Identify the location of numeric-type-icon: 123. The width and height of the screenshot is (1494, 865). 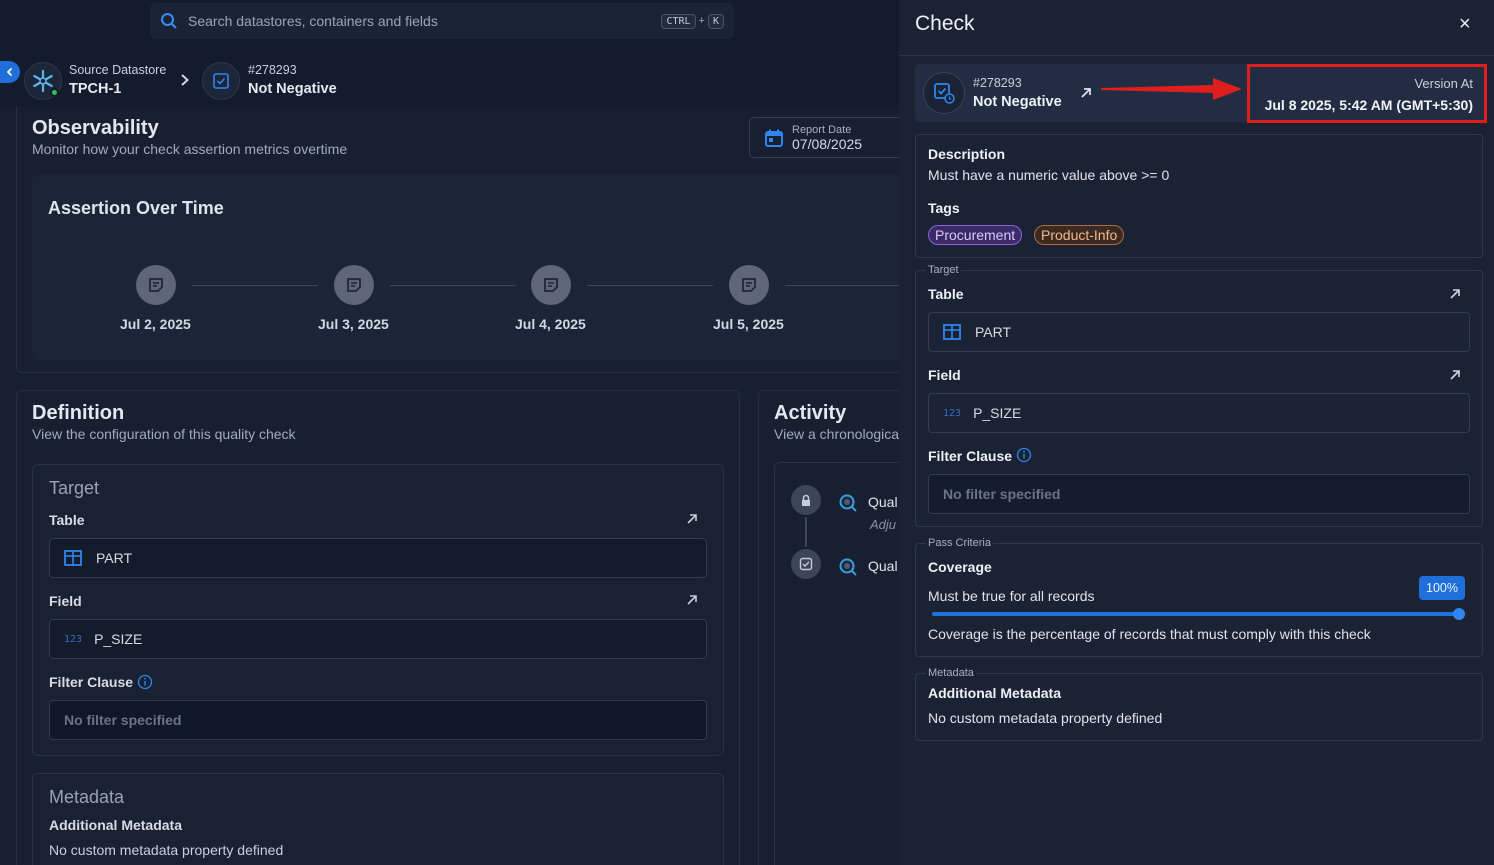
(73, 639).